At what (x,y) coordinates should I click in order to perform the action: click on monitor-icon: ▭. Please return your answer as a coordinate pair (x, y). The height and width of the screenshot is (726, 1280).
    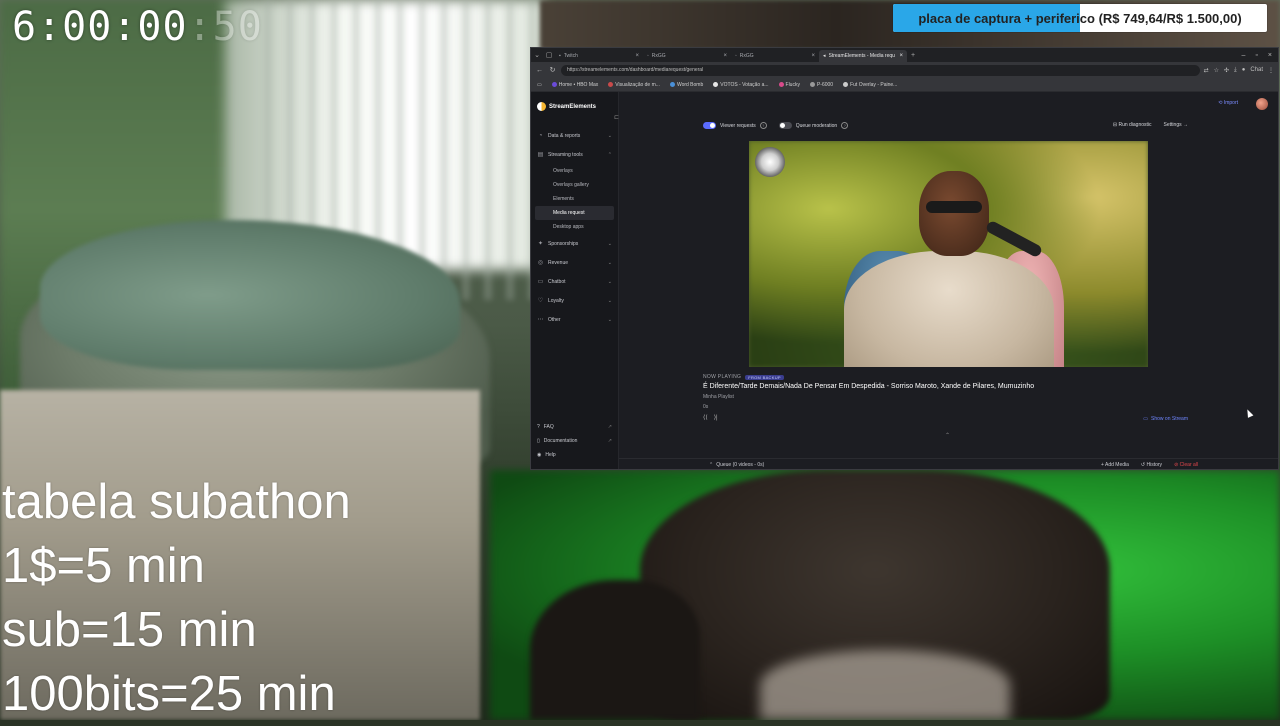
    Looking at the image, I should click on (1146, 419).